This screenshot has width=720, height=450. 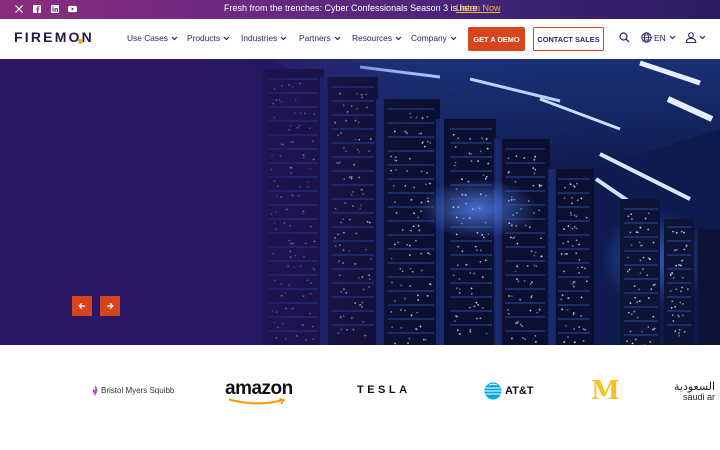 What do you see at coordinates (72, 8) in the screenshot?
I see `youtube-icon` at bounding box center [72, 8].